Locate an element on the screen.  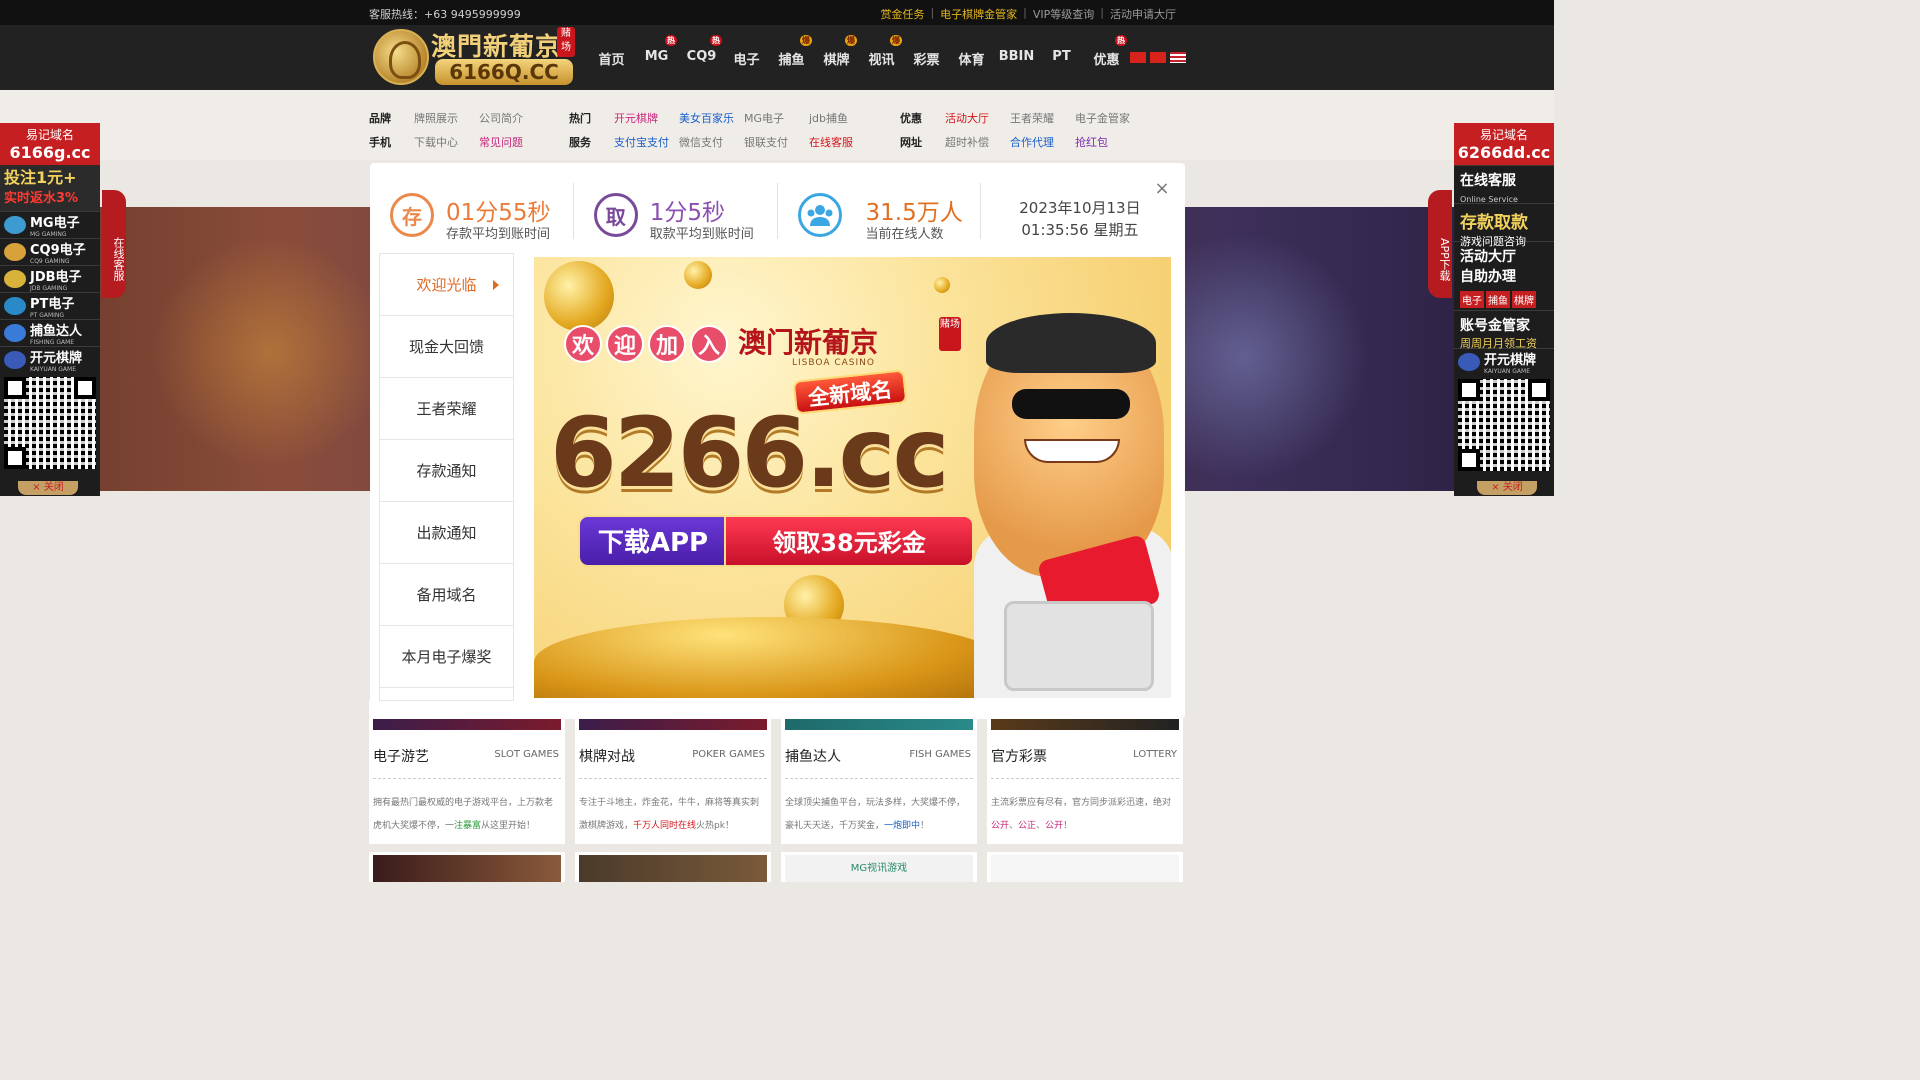
nav-sports: 体育 is located at coordinates (971, 58).